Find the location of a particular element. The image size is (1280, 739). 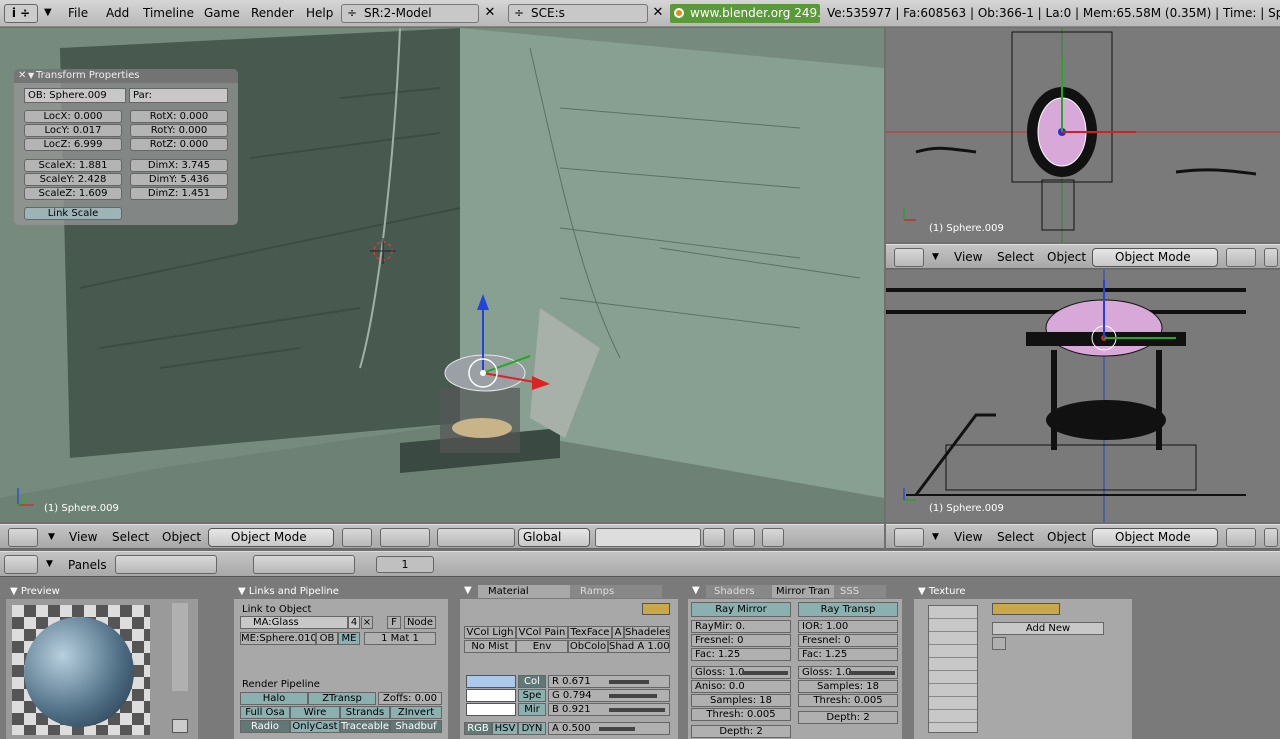

texture-browse-icon is located at coordinates (999, 643).